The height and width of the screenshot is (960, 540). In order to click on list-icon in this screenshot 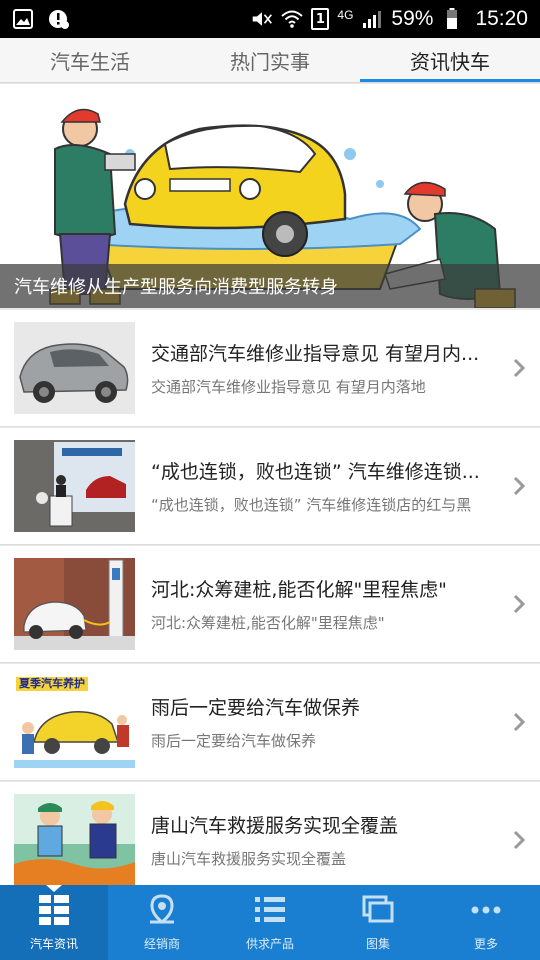, I will do `click(270, 910)`.